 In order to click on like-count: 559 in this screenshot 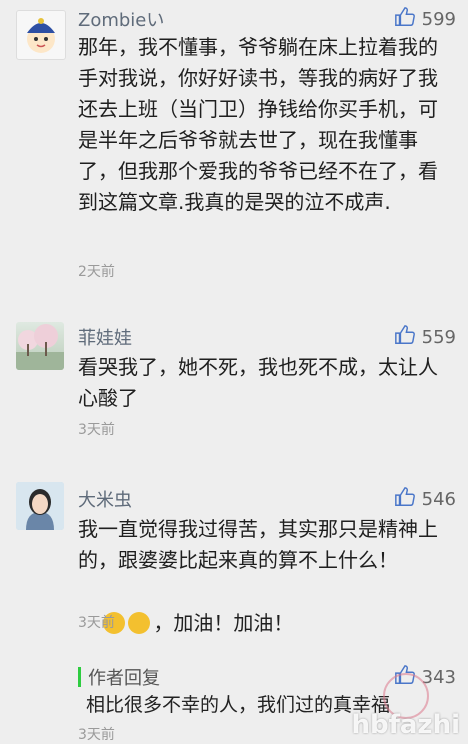, I will do `click(438, 337)`.